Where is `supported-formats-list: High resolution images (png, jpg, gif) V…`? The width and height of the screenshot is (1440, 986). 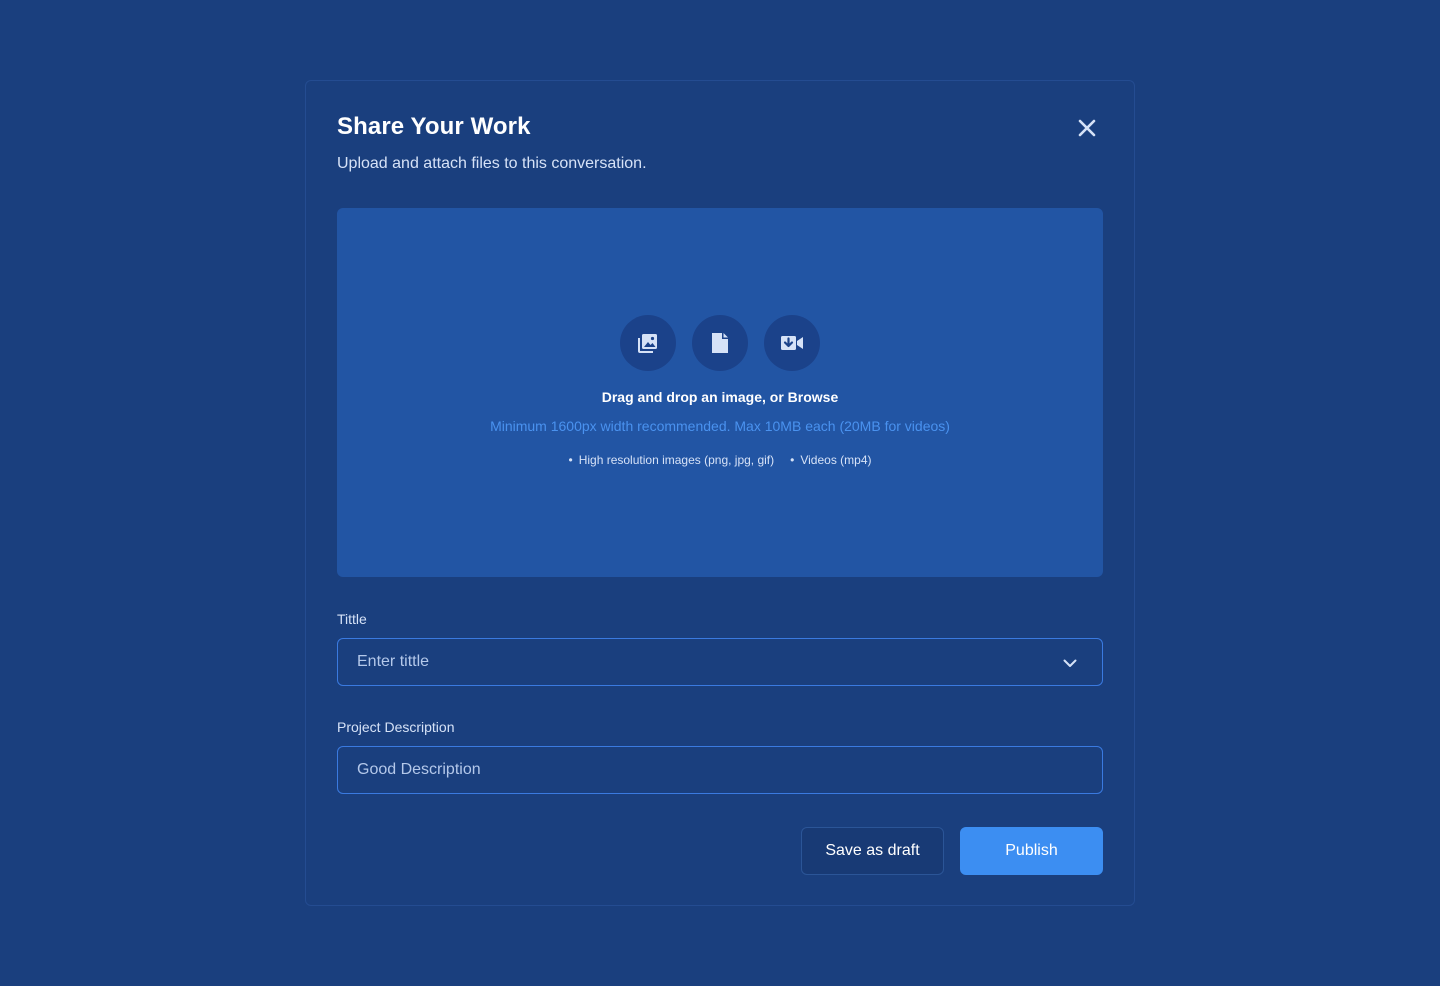
supported-formats-list: High resolution images (png, jpg, gif) V… is located at coordinates (720, 460).